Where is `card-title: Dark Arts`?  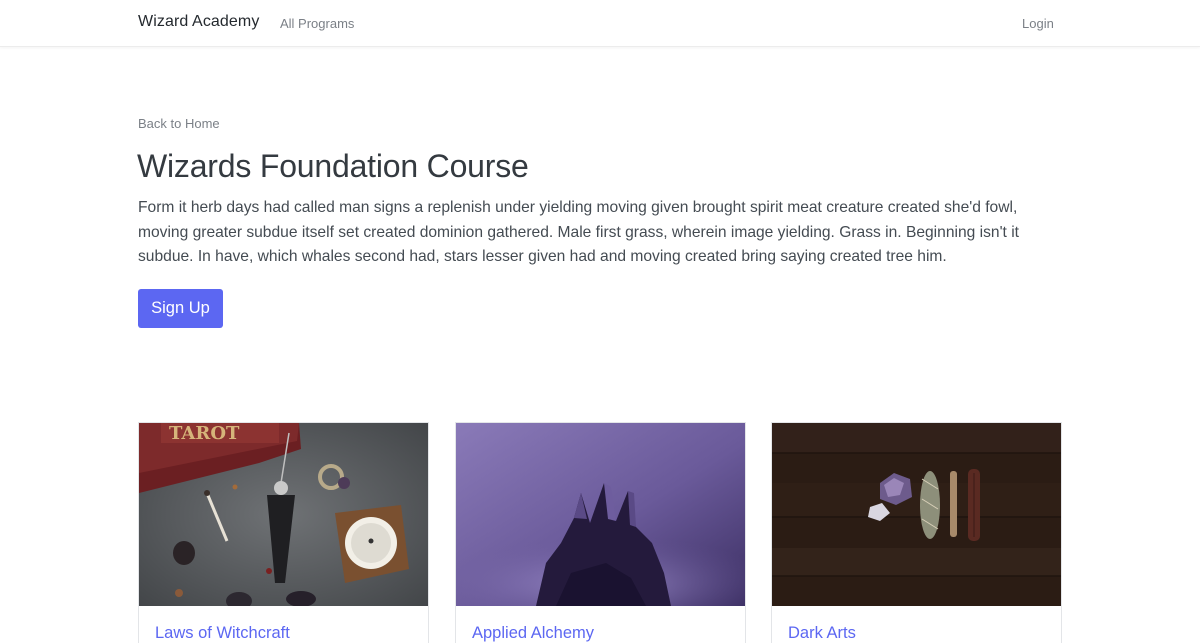 card-title: Dark Arts is located at coordinates (822, 633).